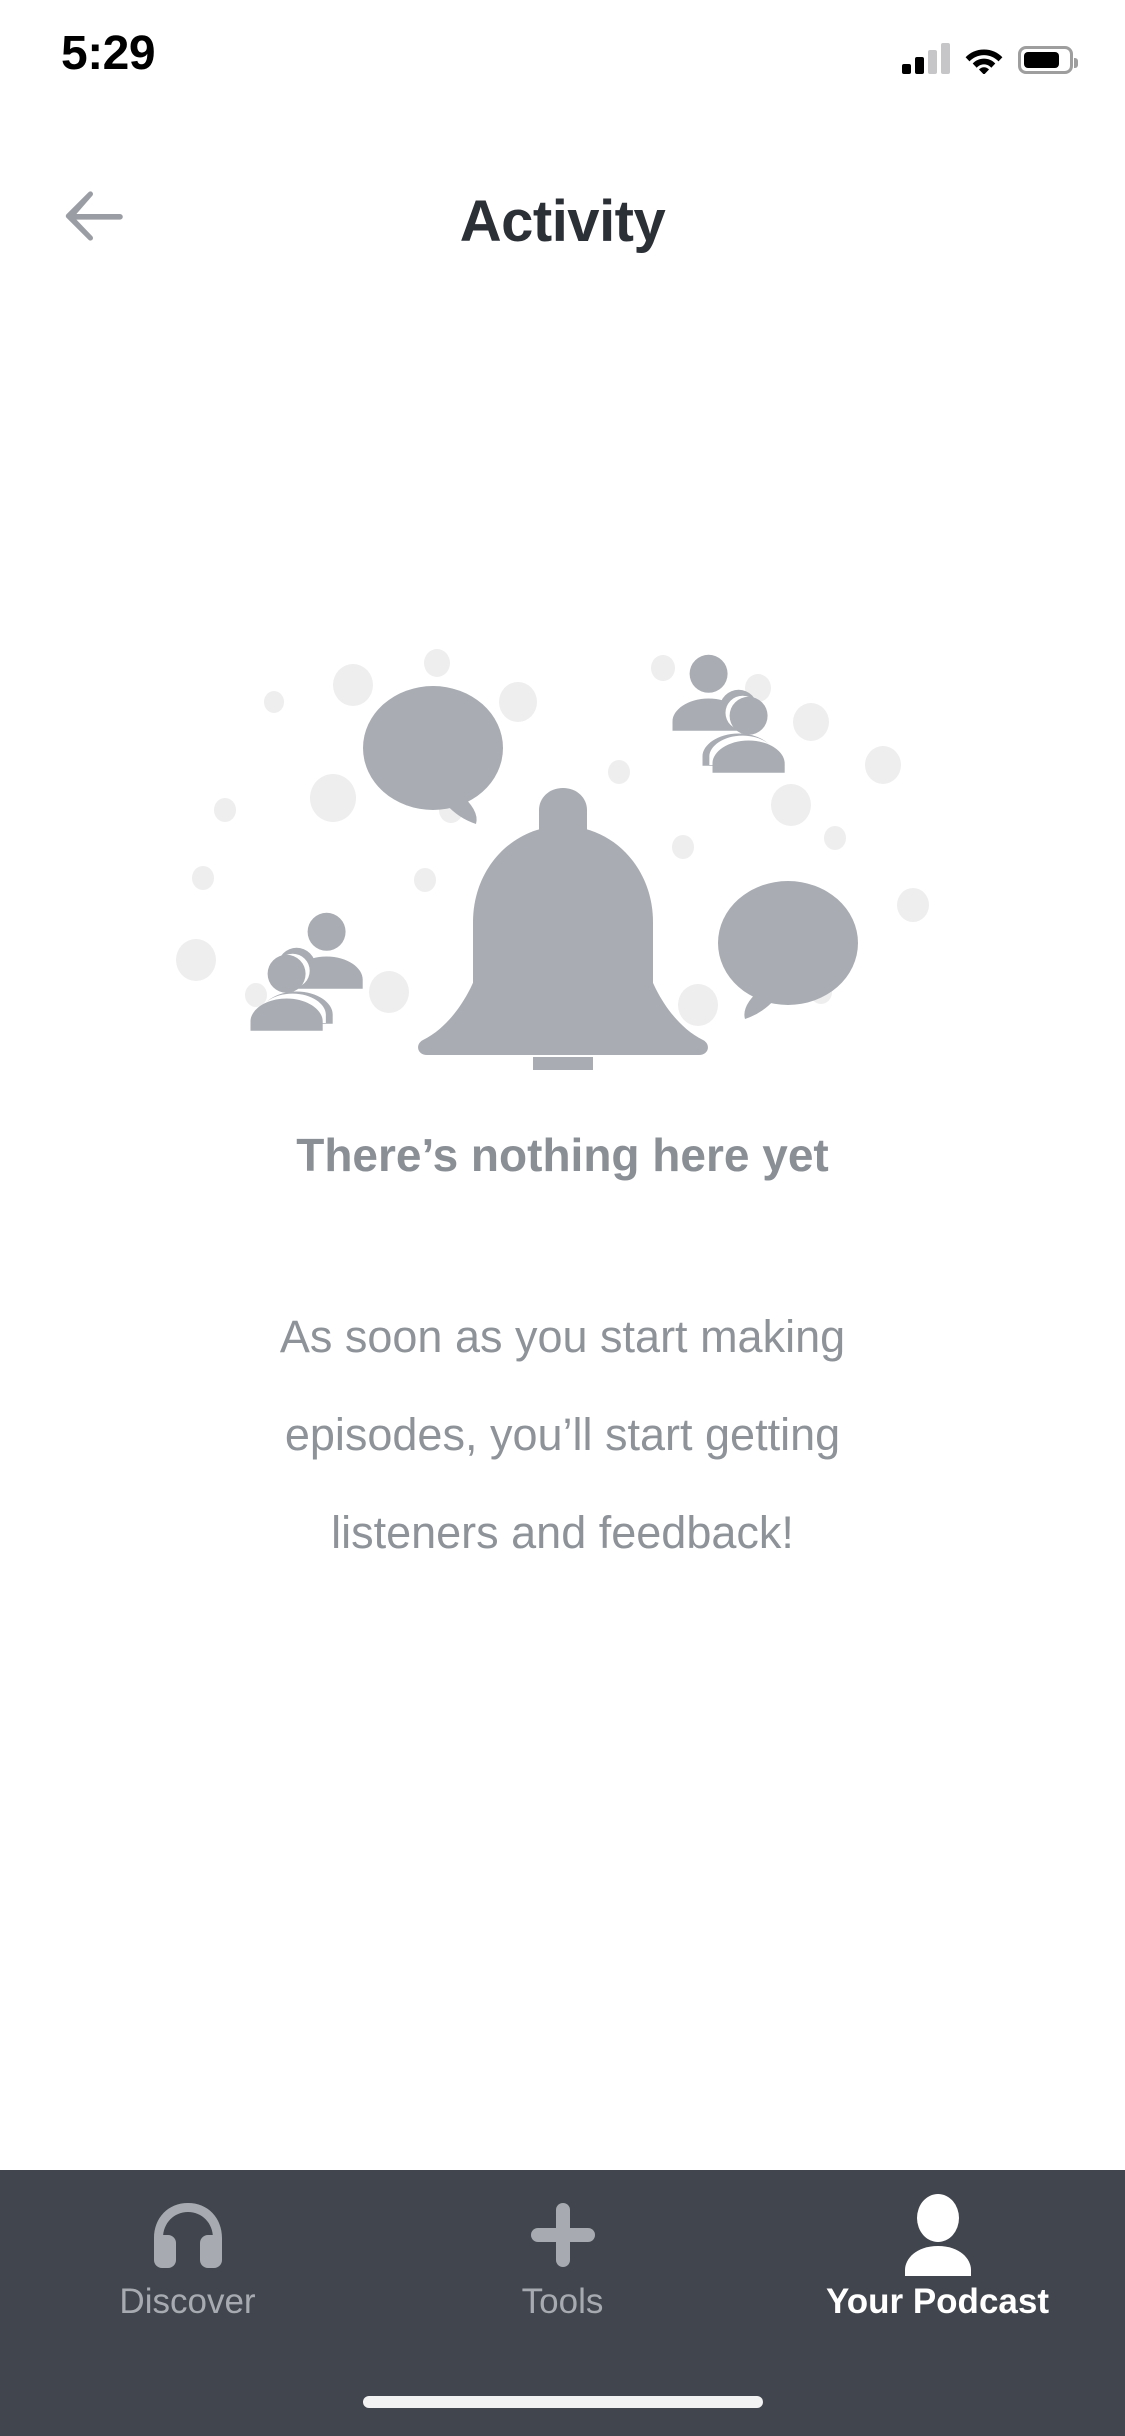 Image resolution: width=1125 pixels, height=2436 pixels. Describe the element at coordinates (926, 58) in the screenshot. I see `cellular-signal-icon` at that location.